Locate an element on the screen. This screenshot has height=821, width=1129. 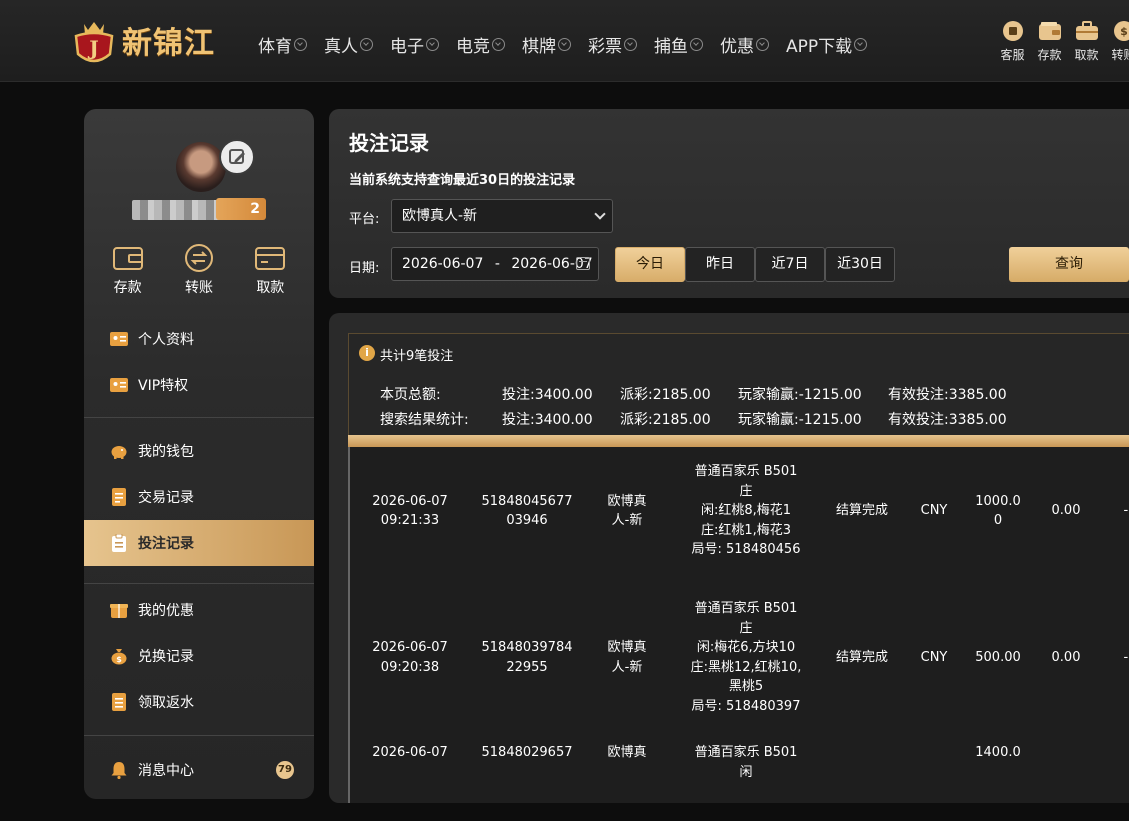
nav-item-sports: 体育 is located at coordinates (282, 44).